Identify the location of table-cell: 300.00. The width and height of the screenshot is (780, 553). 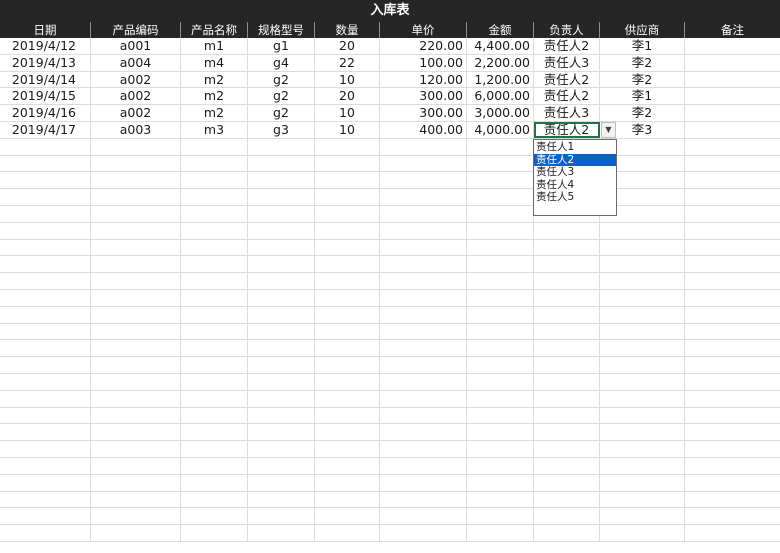
(423, 96).